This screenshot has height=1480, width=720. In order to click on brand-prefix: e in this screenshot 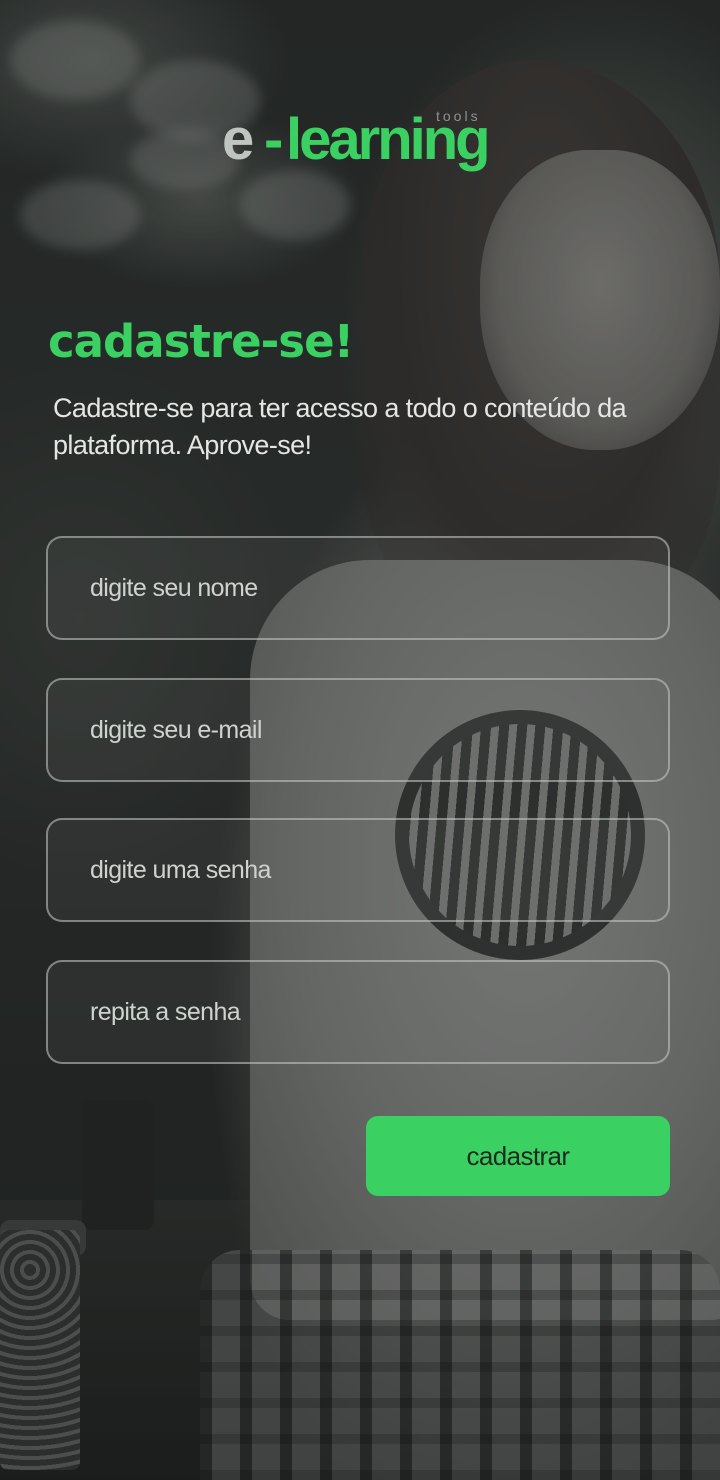, I will do `click(238, 139)`.